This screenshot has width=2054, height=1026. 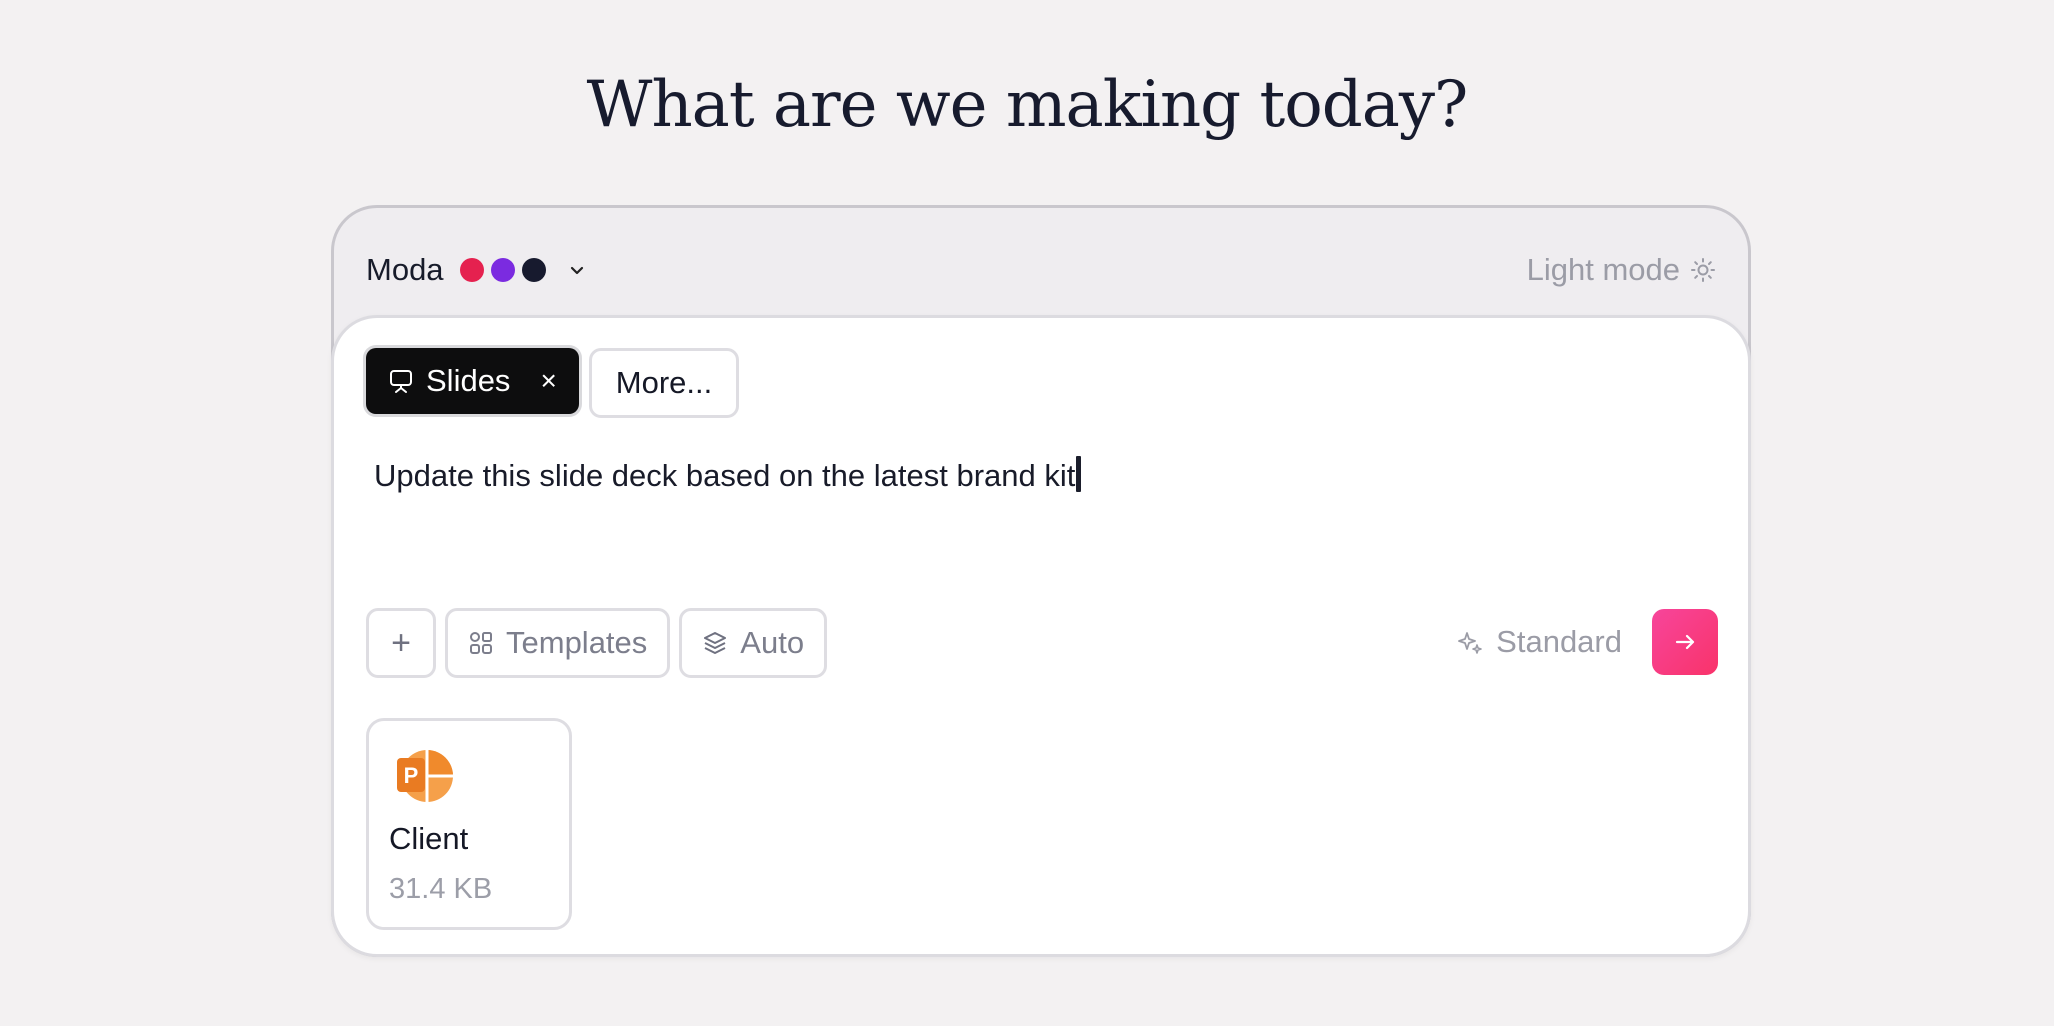 I want to click on auto-label: Auto, so click(x=772, y=642).